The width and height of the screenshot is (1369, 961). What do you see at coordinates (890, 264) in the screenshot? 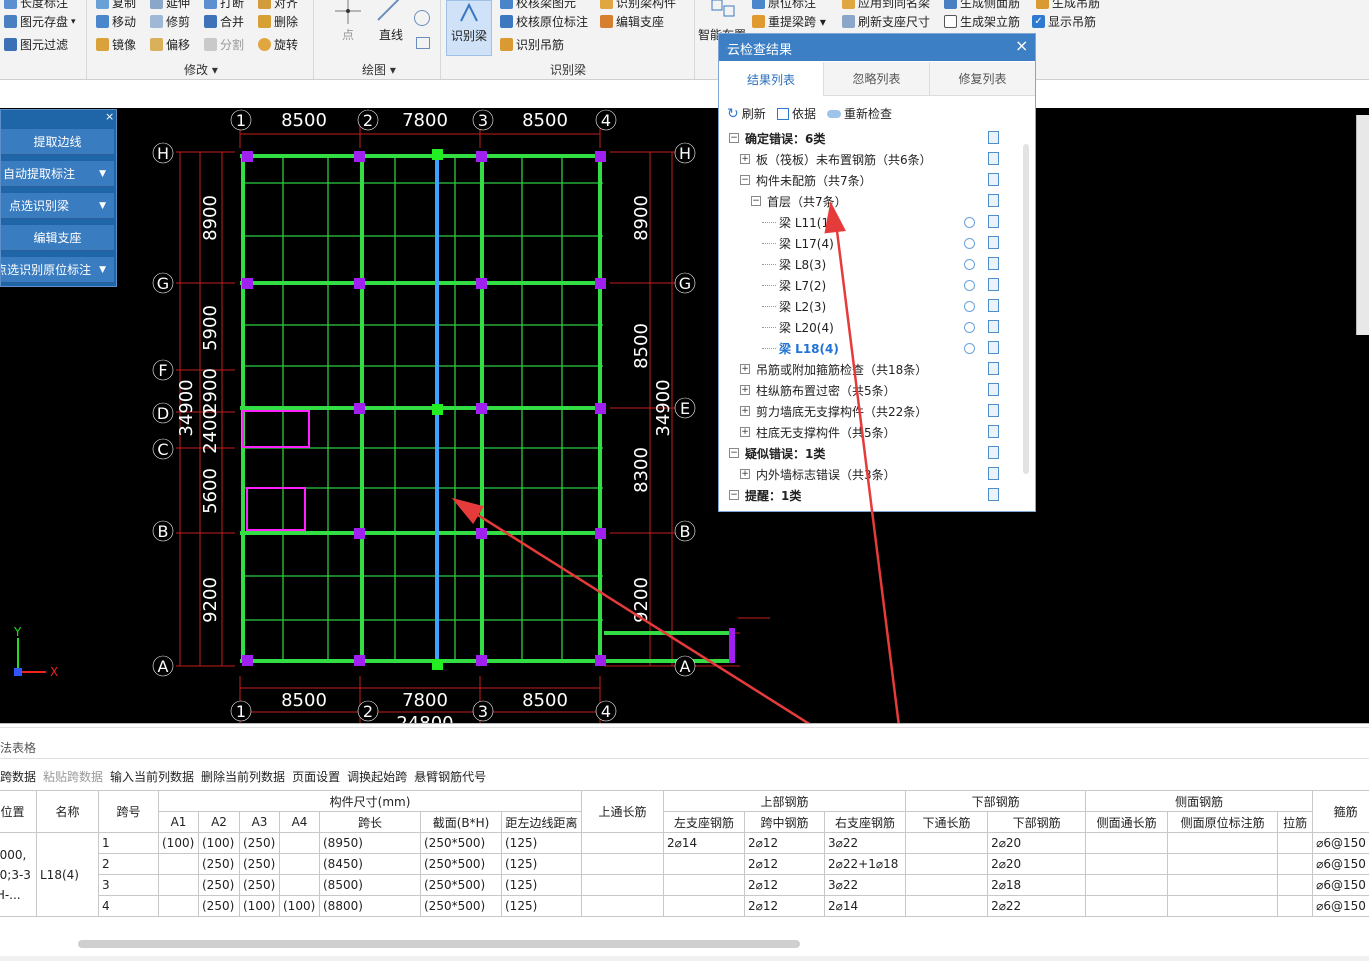
I see `tree-node: 梁 L8(3)` at bounding box center [890, 264].